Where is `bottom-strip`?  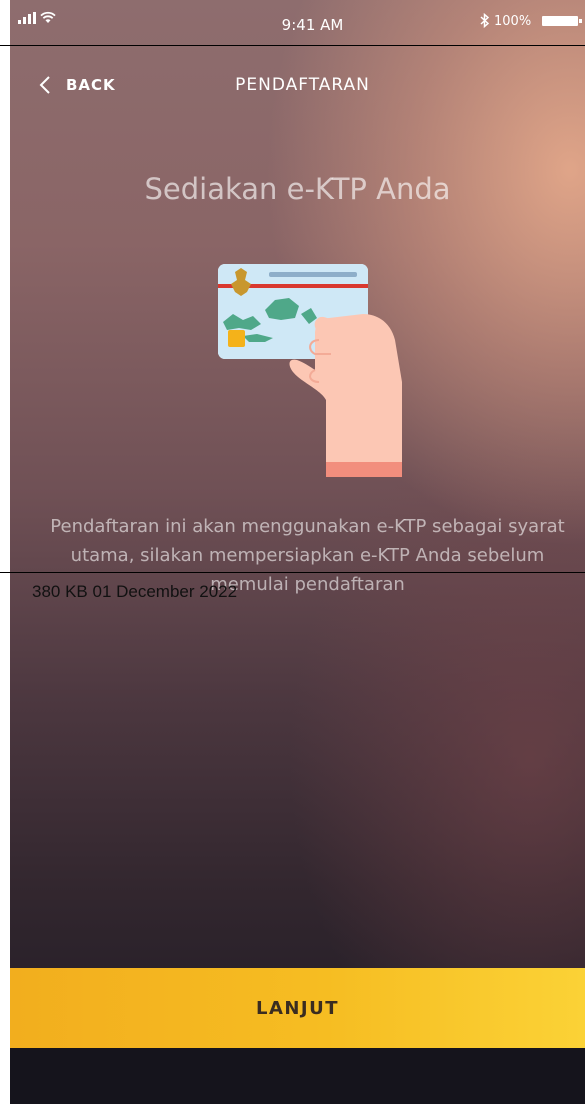 bottom-strip is located at coordinates (297, 1076).